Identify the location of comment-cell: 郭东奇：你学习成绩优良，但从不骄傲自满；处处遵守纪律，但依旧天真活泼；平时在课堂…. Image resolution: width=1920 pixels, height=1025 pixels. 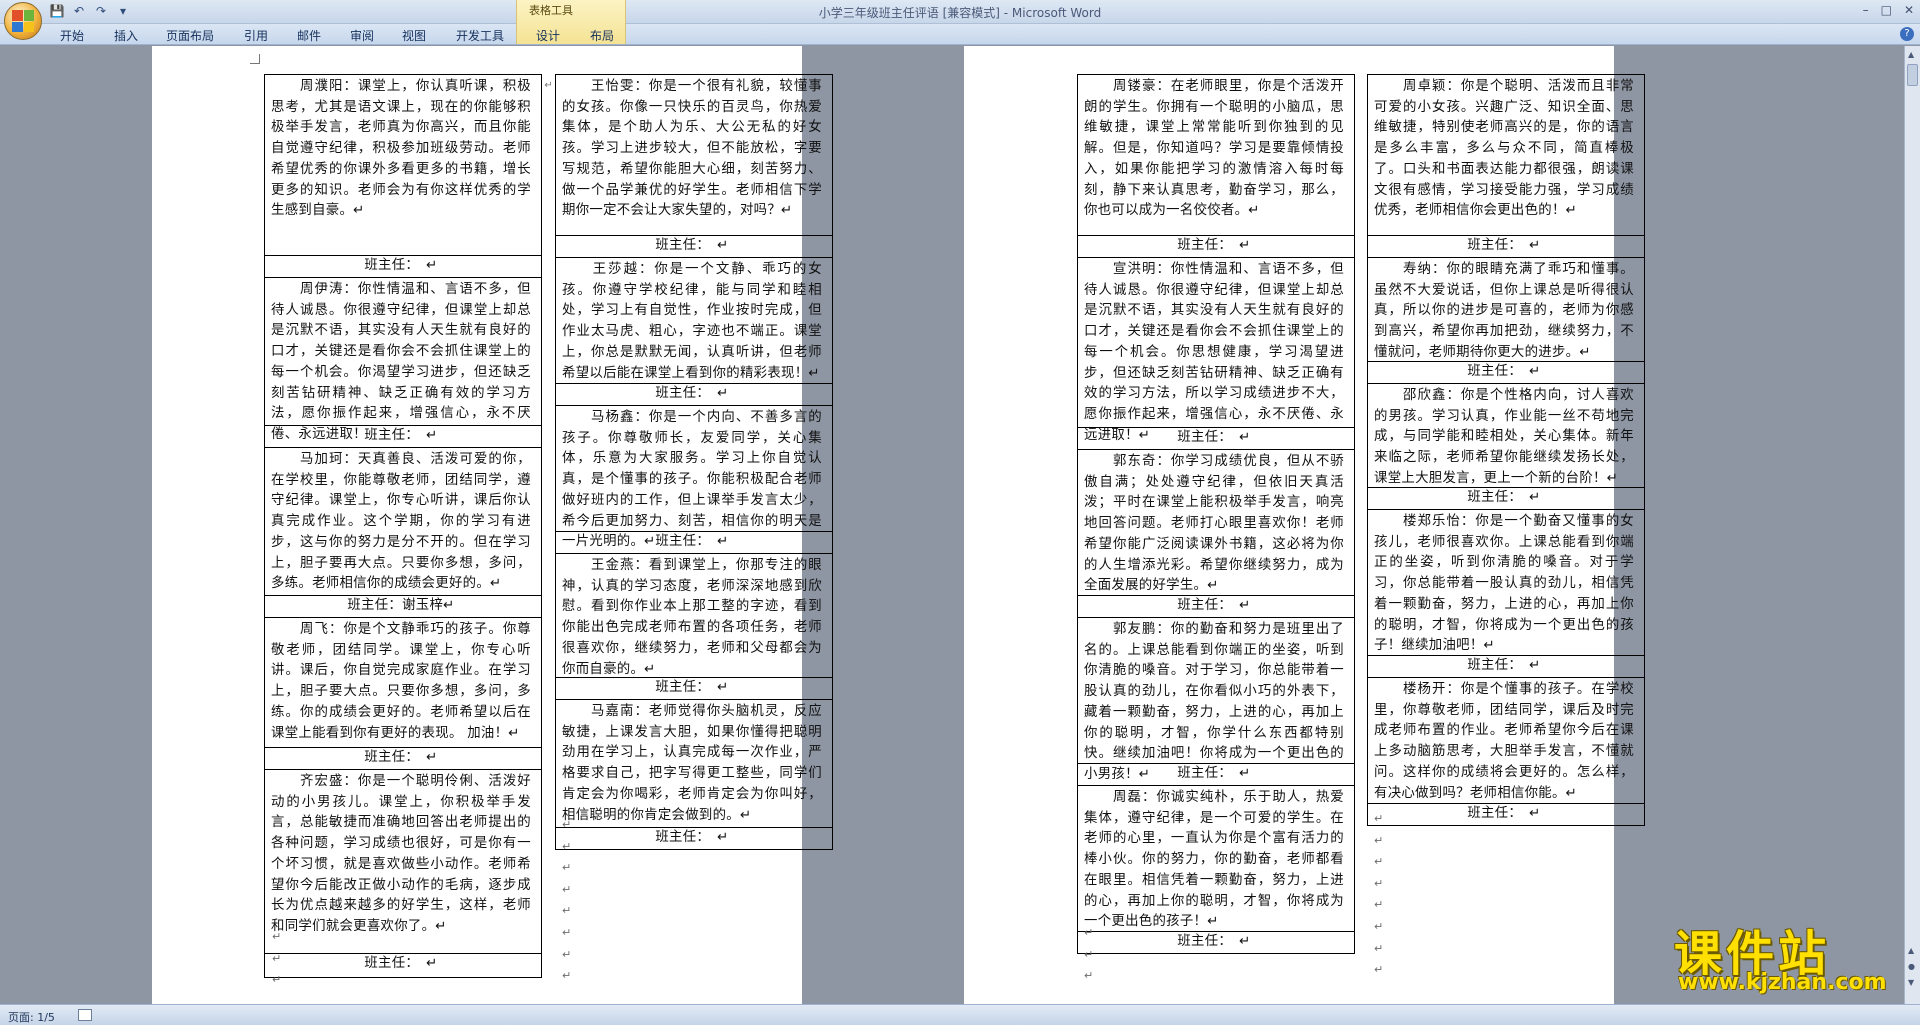
(1216, 523).